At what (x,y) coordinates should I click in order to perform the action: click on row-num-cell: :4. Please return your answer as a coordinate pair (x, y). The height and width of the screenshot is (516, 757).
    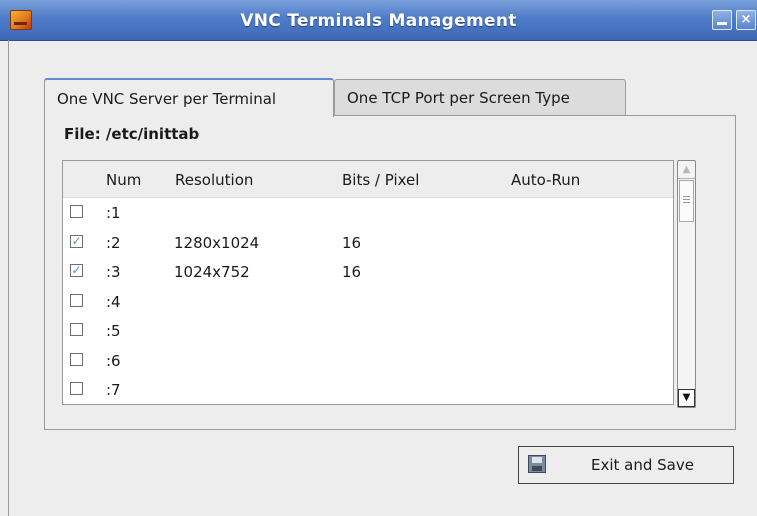
    Looking at the image, I should click on (113, 301).